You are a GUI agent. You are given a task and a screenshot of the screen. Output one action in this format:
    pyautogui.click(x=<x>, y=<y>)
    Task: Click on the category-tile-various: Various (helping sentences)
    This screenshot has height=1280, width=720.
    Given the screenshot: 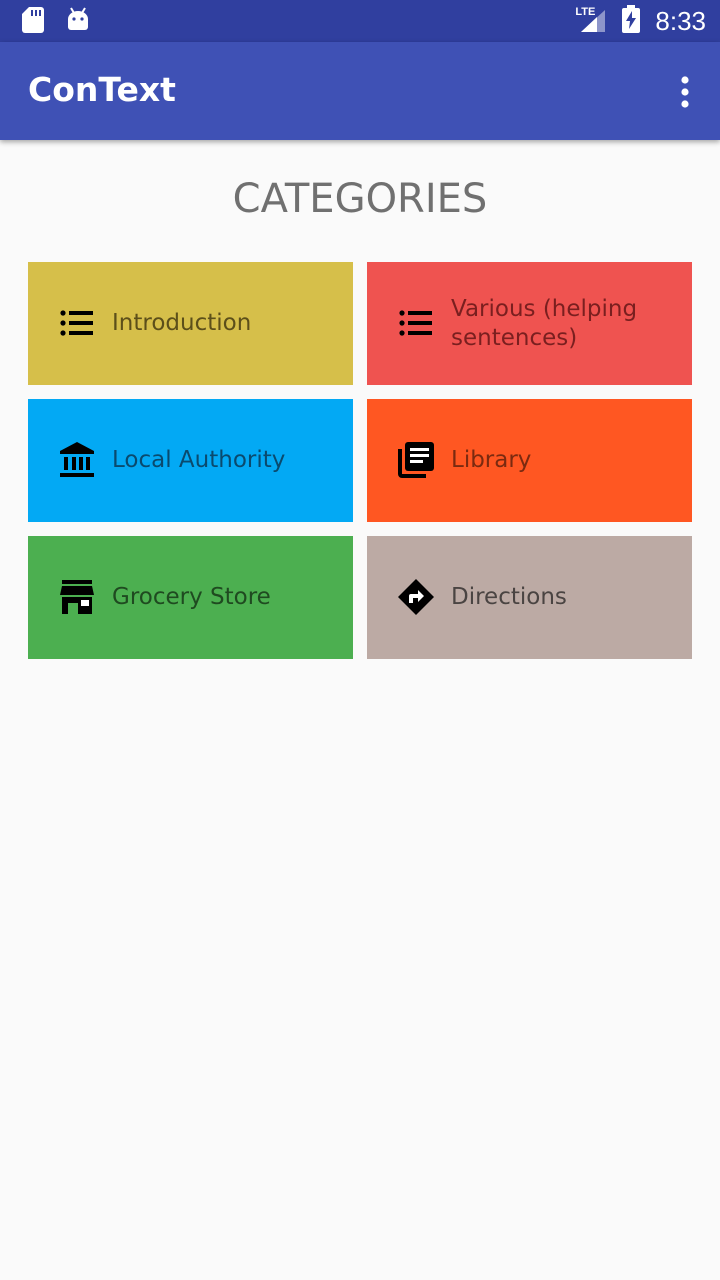 What is the action you would take?
    pyautogui.click(x=529, y=323)
    